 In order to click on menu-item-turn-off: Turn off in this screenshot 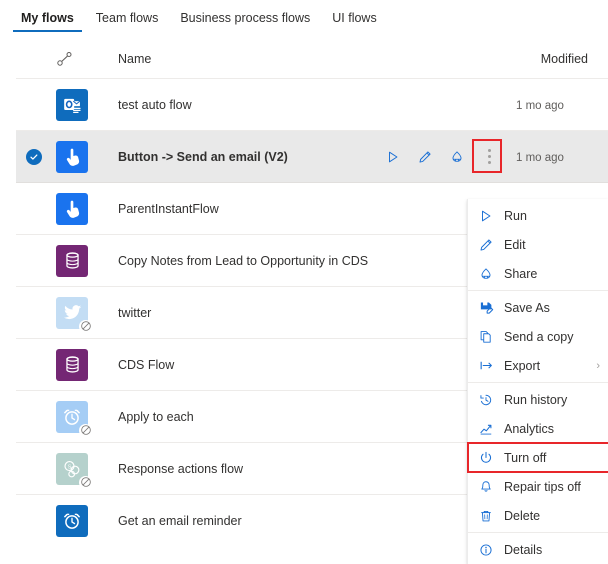, I will do `click(537, 457)`.